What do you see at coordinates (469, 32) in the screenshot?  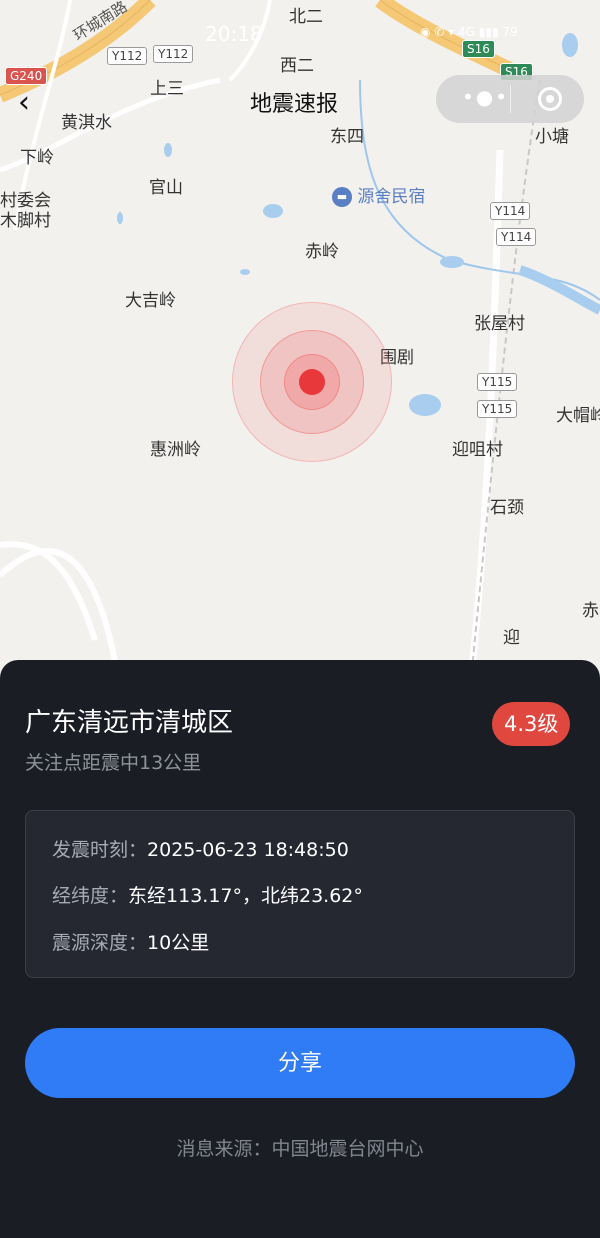 I see `status-icons: ◉ ✆ ▾ 4G ▮▮▮ 79` at bounding box center [469, 32].